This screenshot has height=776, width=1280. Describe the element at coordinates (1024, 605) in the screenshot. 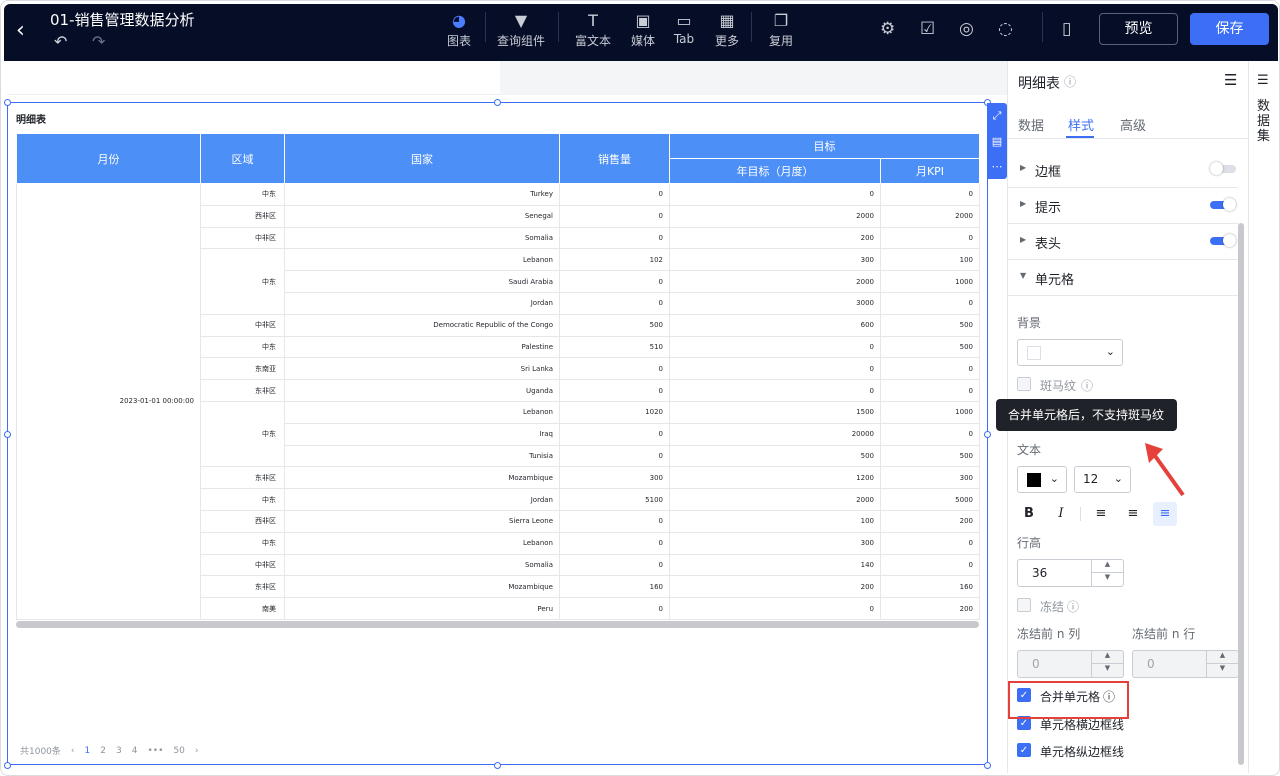

I see `freeze-checkbox` at that location.